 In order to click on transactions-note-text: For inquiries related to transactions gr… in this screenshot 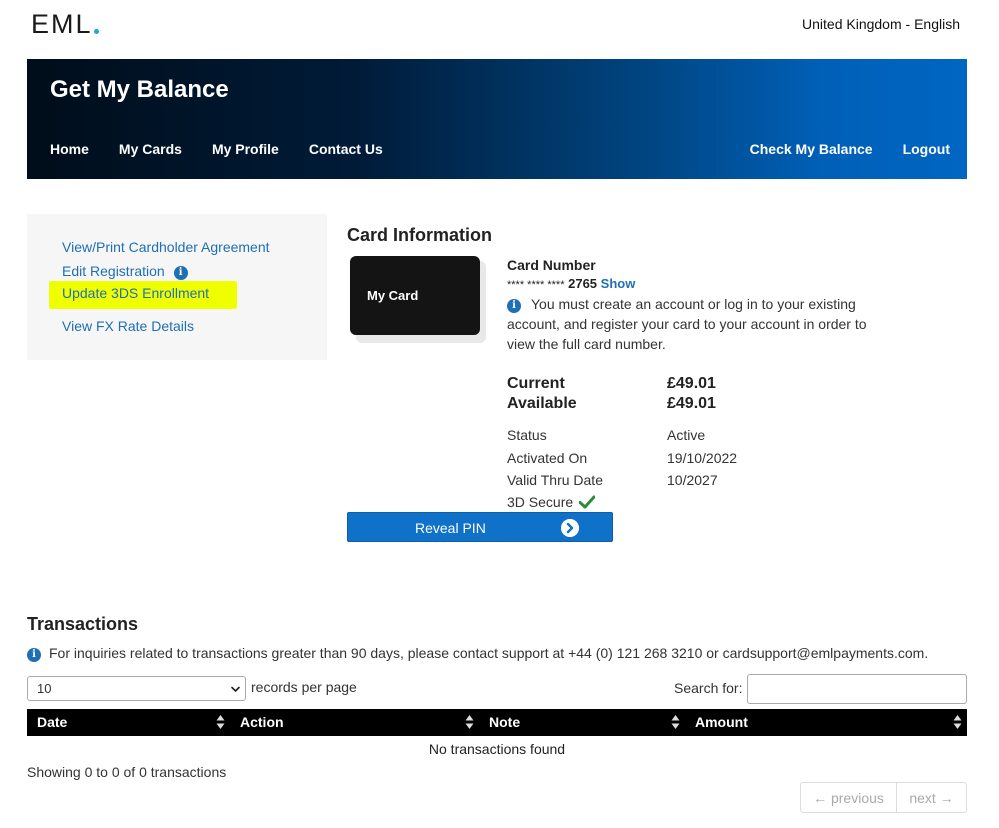, I will do `click(489, 653)`.